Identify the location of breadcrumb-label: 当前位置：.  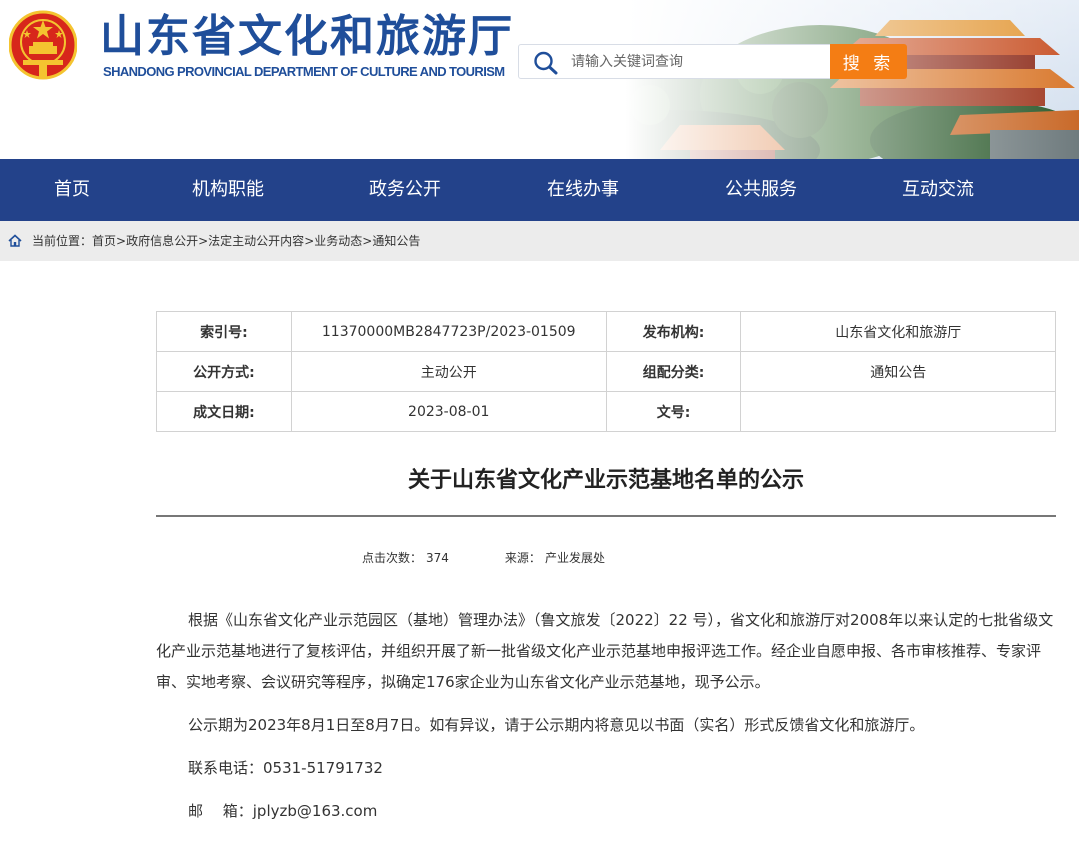
(62, 241).